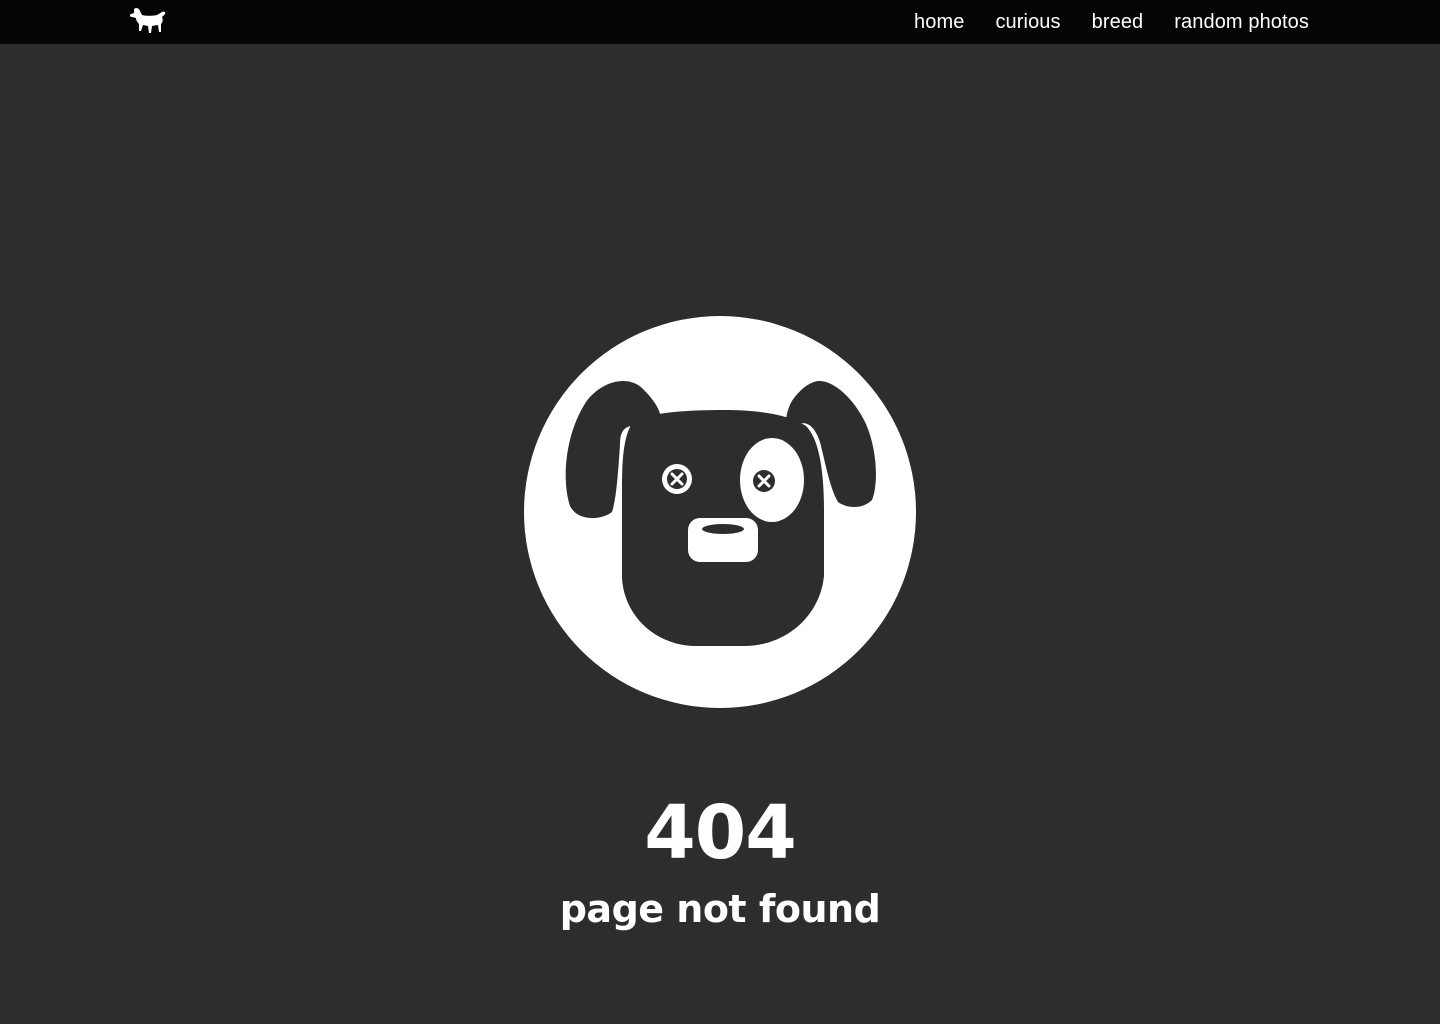 The image size is (1440, 1024). I want to click on sad-dog-face-icon, so click(720, 512).